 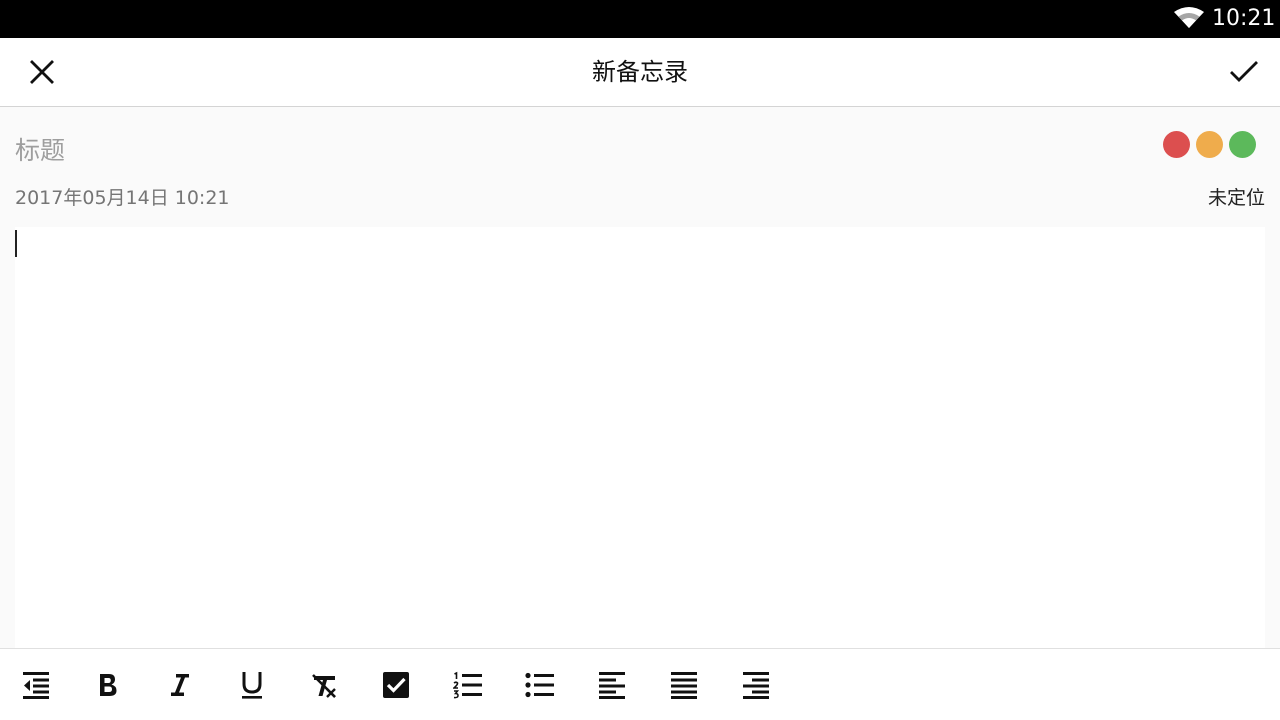 I want to click on align-right-button, so click(x=756, y=685).